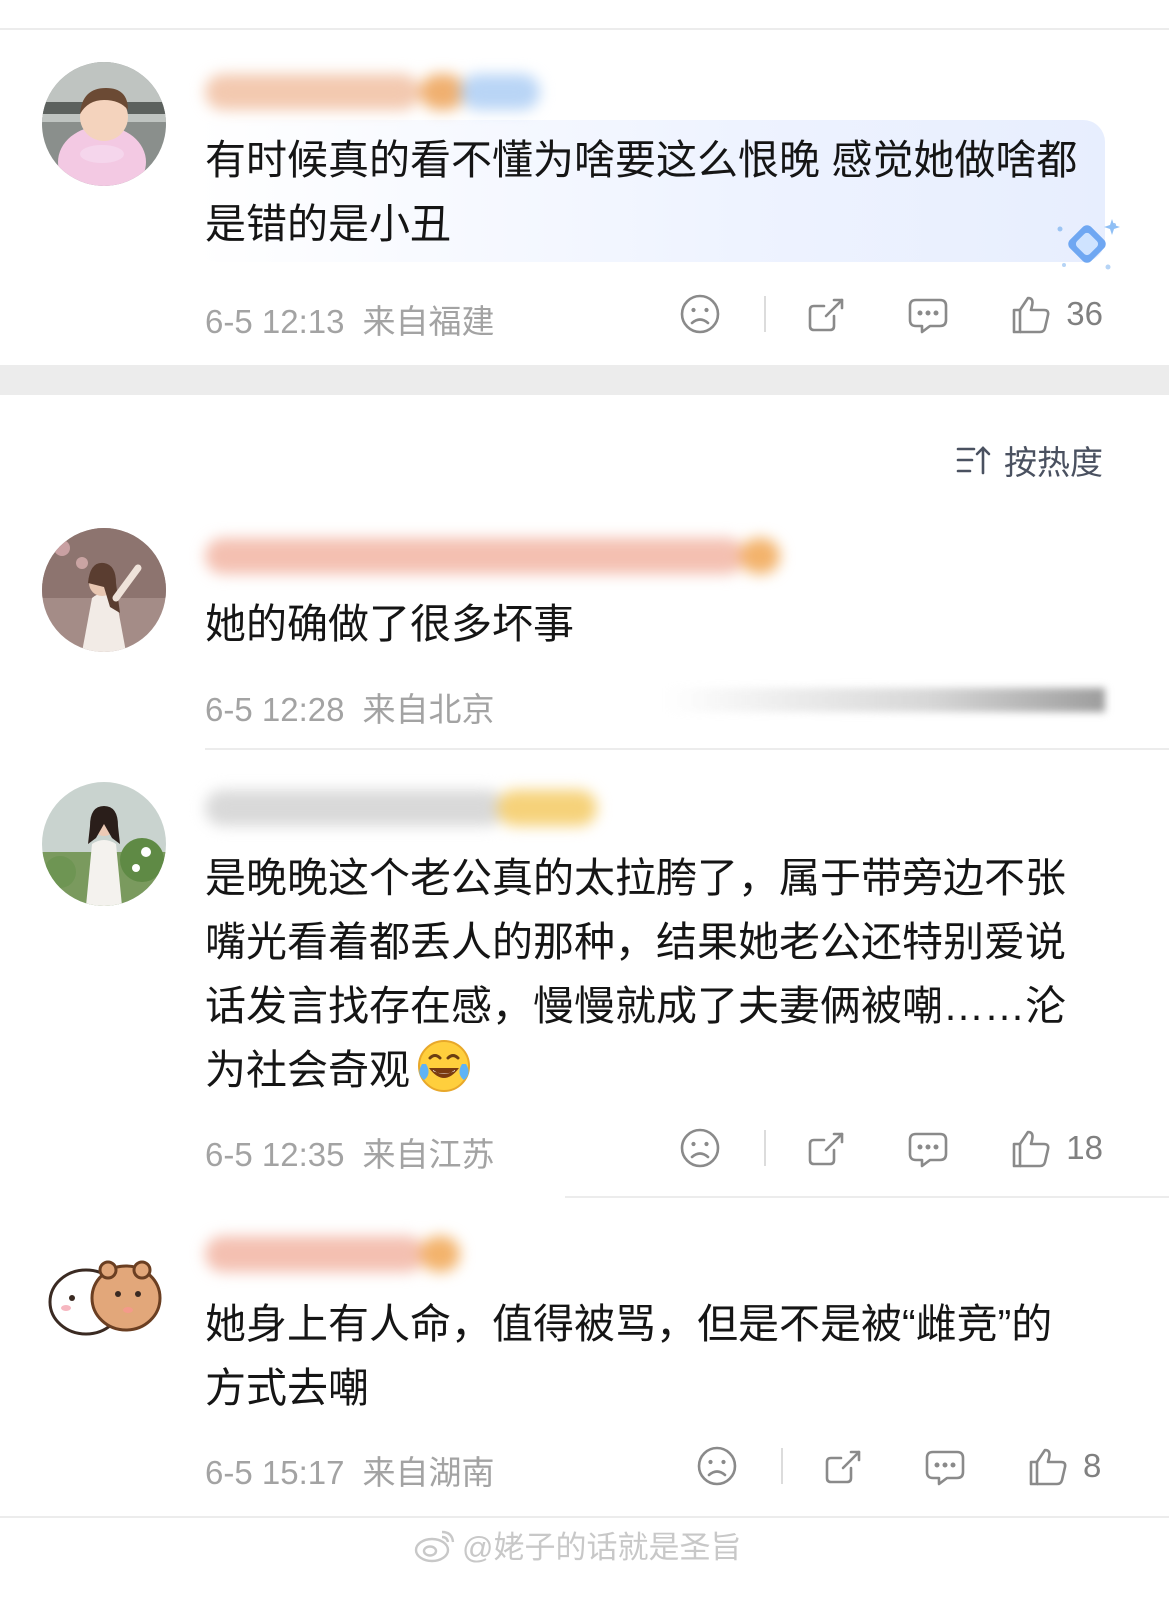 This screenshot has width=1169, height=1601. I want to click on comment-location: 来自江苏, so click(428, 1154).